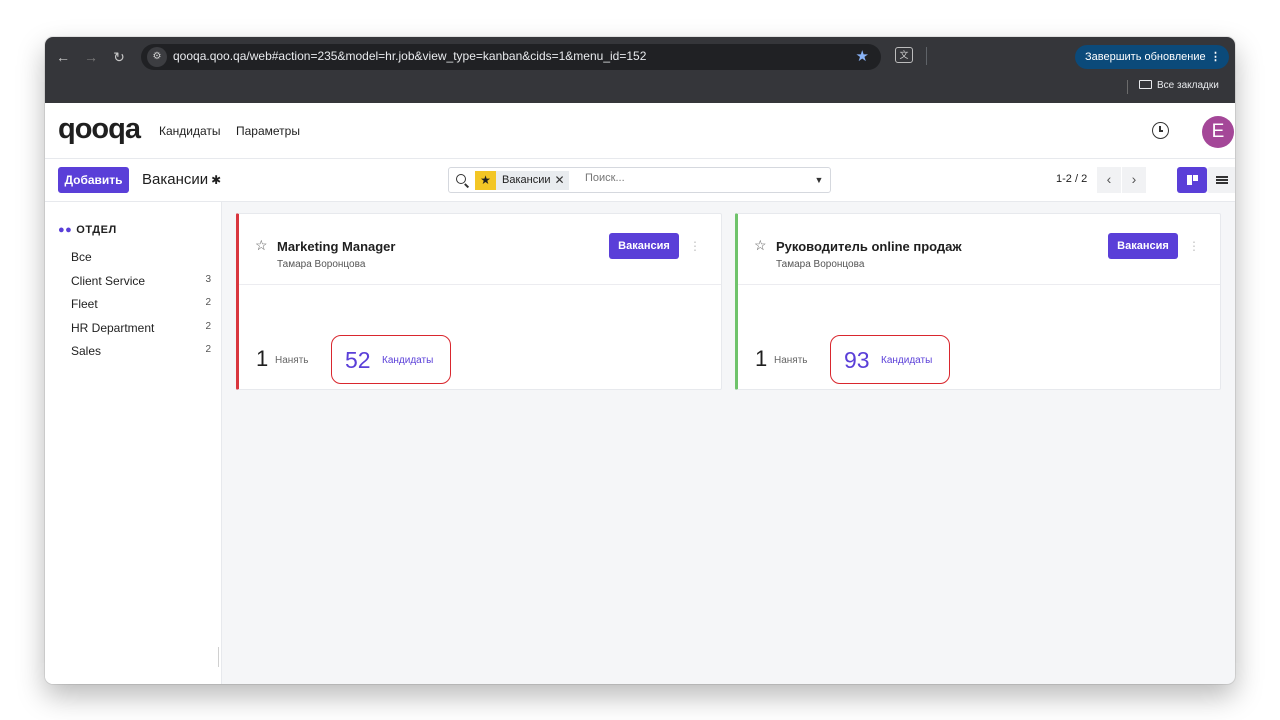 The image size is (1280, 720). Describe the element at coordinates (81, 257) in the screenshot. I see `sidebar-item-label: Все` at that location.